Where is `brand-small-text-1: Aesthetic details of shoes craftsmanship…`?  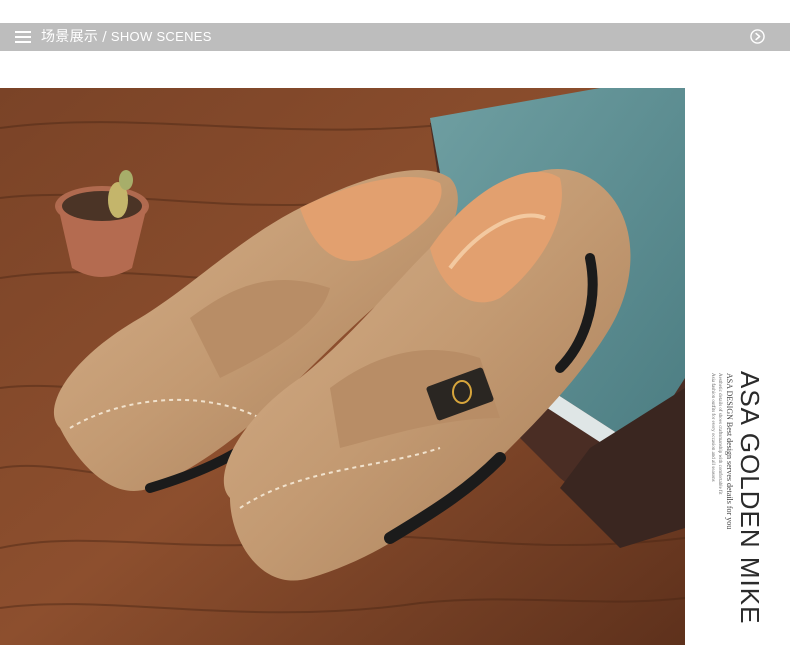
brand-small-text-1: Aesthetic details of shoes craftsmanship… is located at coordinates (719, 434).